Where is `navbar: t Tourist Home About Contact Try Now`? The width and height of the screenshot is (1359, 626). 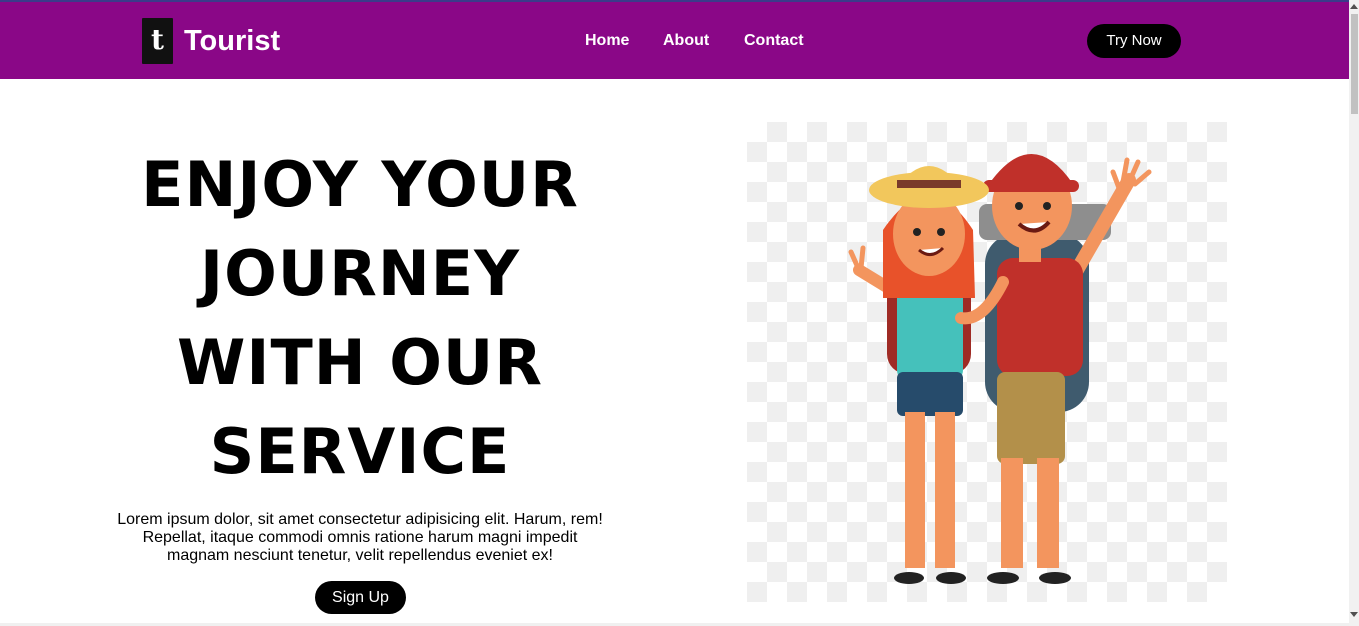 navbar: t Tourist Home About Contact Try Now is located at coordinates (674, 40).